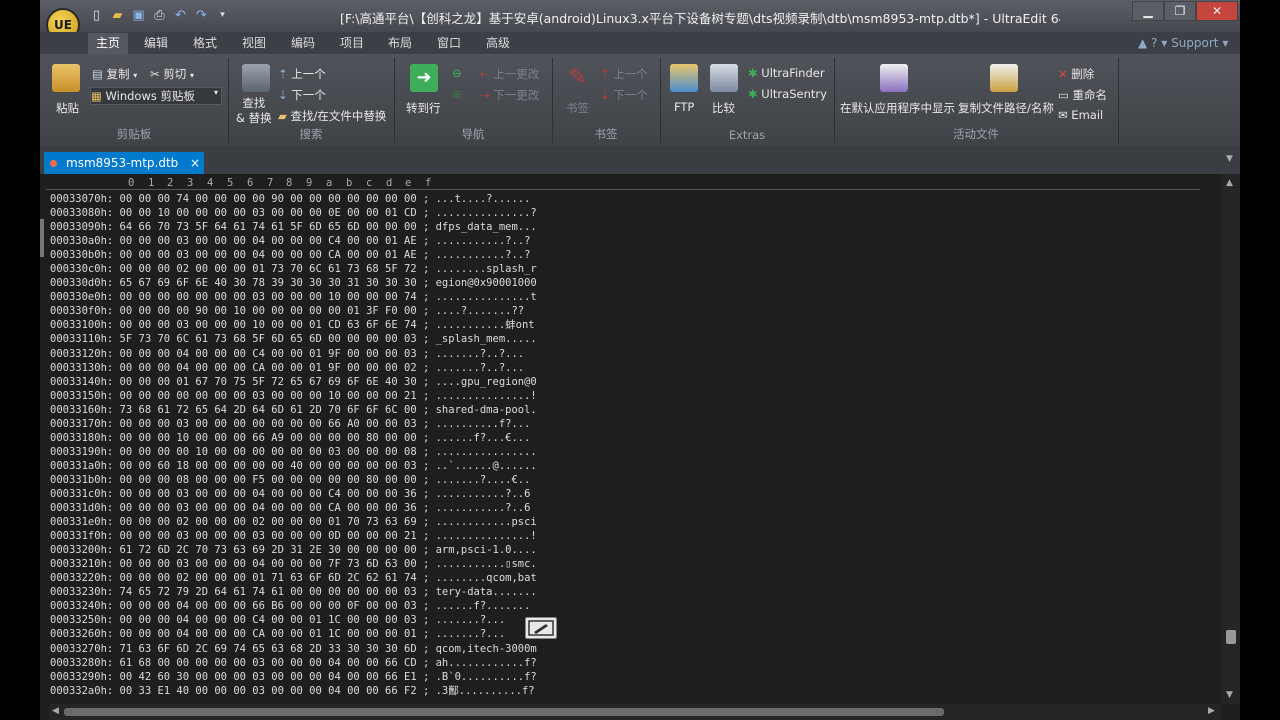 The image size is (1280, 720). I want to click on next-bookmark-button: ⇣ 下一个, so click(624, 95).